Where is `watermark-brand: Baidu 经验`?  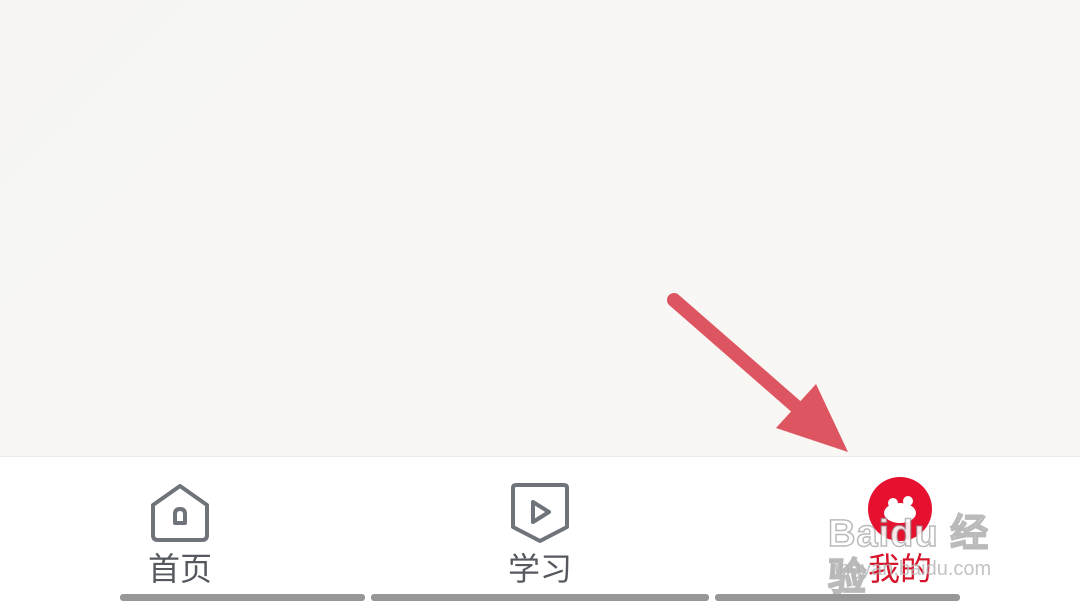 watermark-brand: Baidu 经验 is located at coordinates (908, 556).